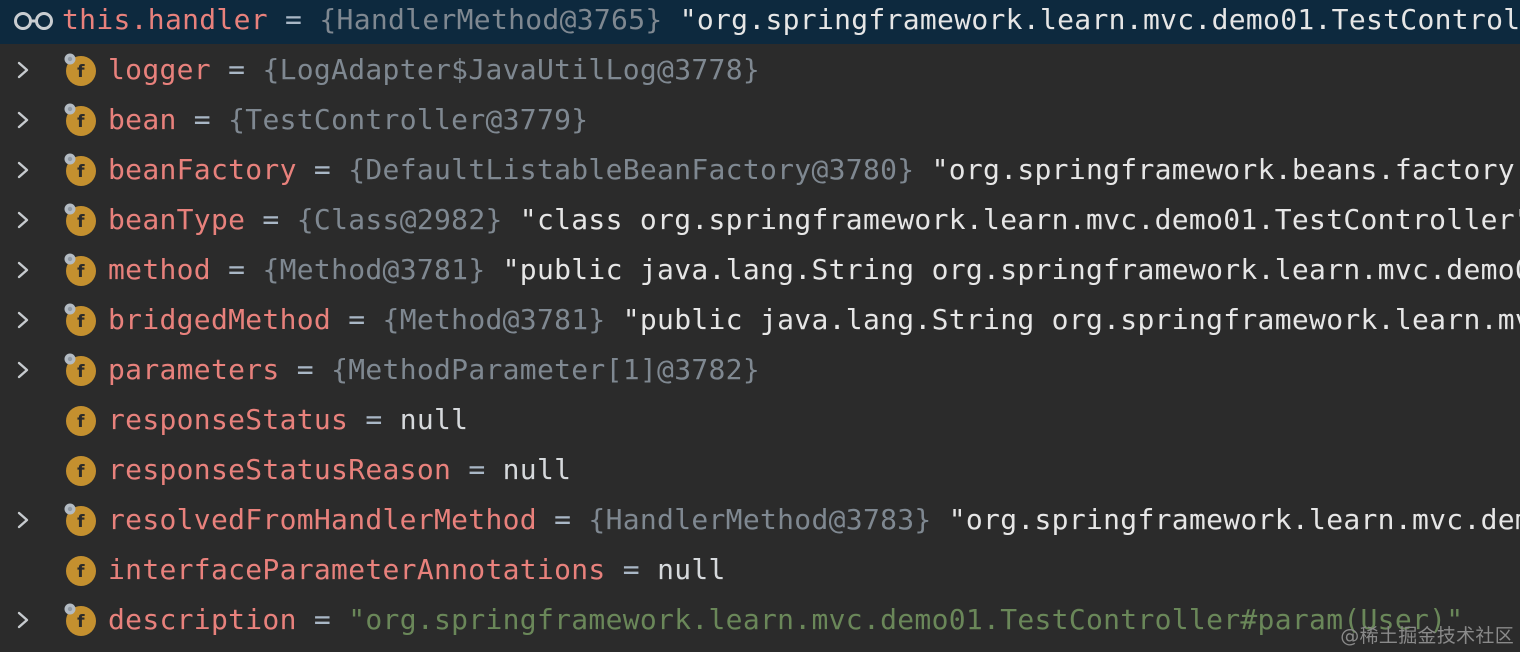  I want to click on field-name: description, so click(202, 619).